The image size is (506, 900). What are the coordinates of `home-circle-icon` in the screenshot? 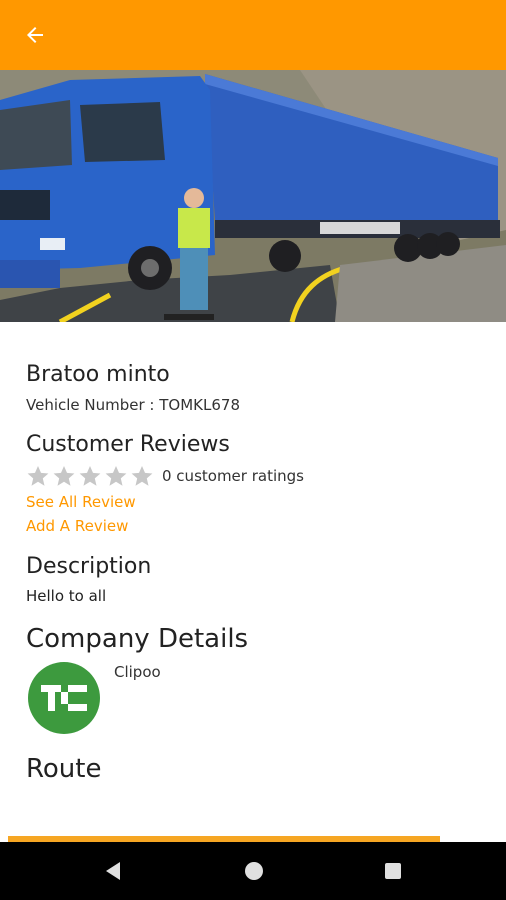 It's located at (254, 871).